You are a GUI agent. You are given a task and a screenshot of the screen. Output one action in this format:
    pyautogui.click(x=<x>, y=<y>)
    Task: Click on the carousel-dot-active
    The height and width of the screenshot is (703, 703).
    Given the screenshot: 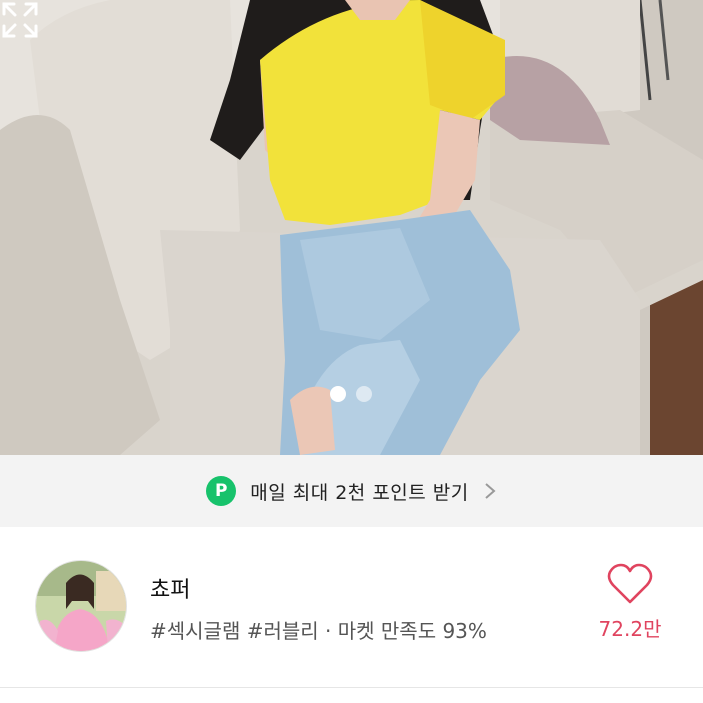 What is the action you would take?
    pyautogui.click(x=338, y=394)
    